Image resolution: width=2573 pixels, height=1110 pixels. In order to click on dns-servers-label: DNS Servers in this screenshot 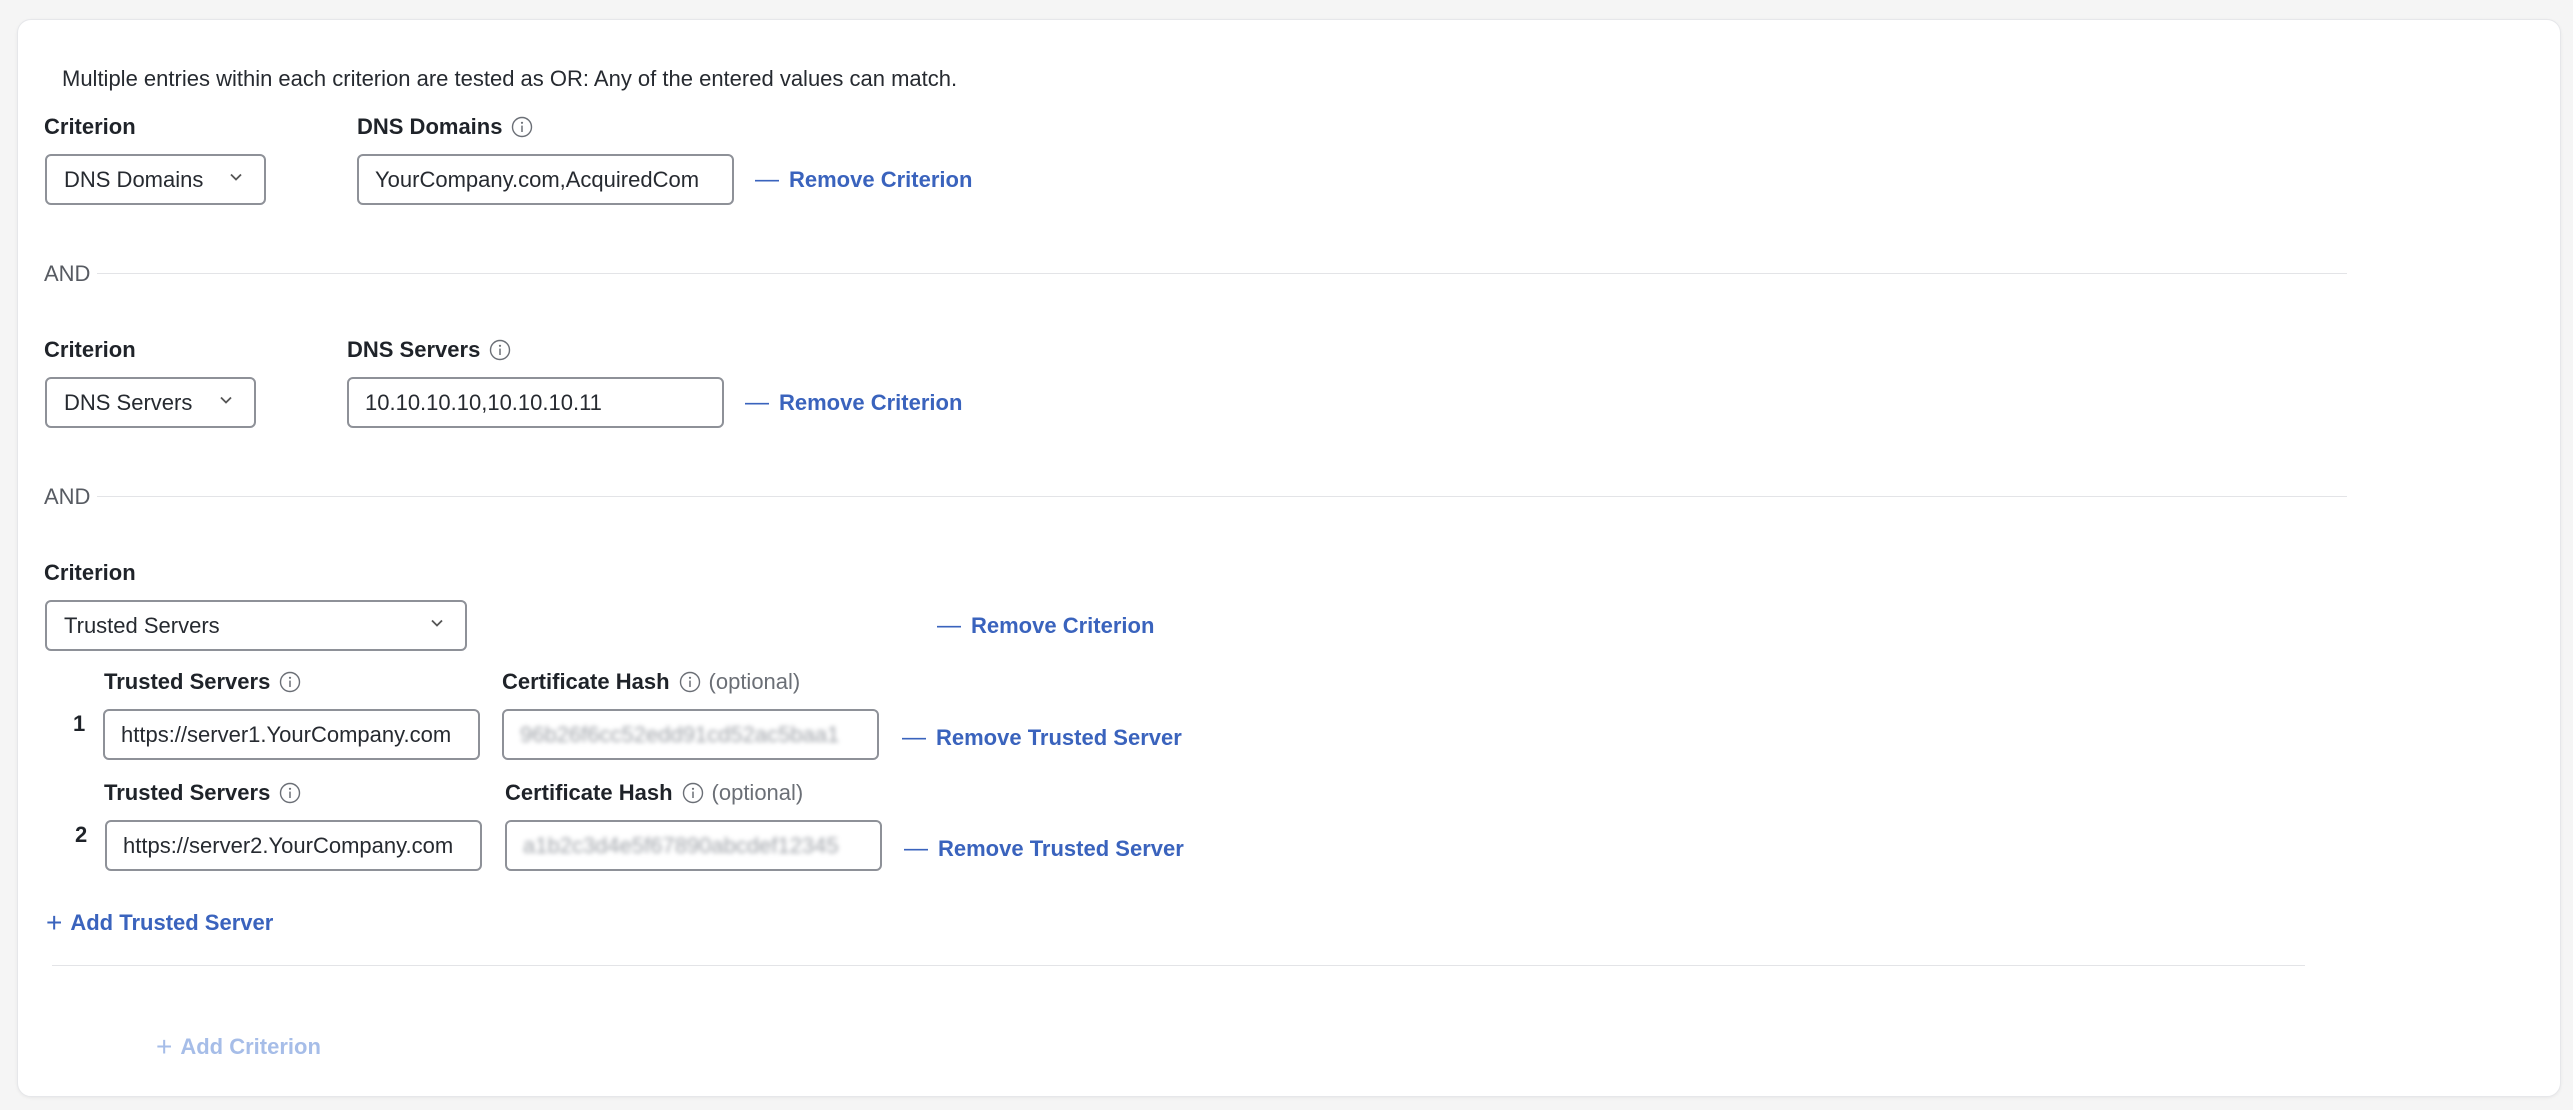, I will do `click(429, 350)`.